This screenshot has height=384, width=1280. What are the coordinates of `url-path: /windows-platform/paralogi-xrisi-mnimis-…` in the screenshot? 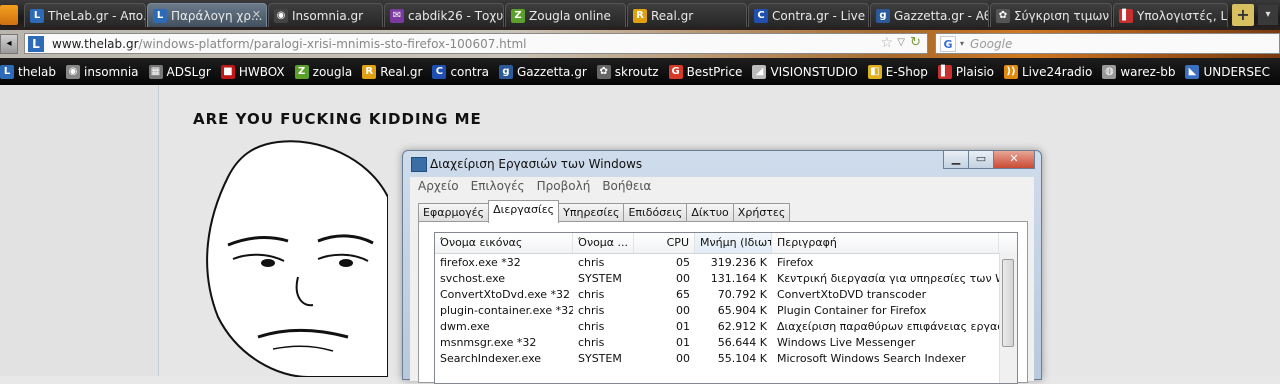 It's located at (333, 44).